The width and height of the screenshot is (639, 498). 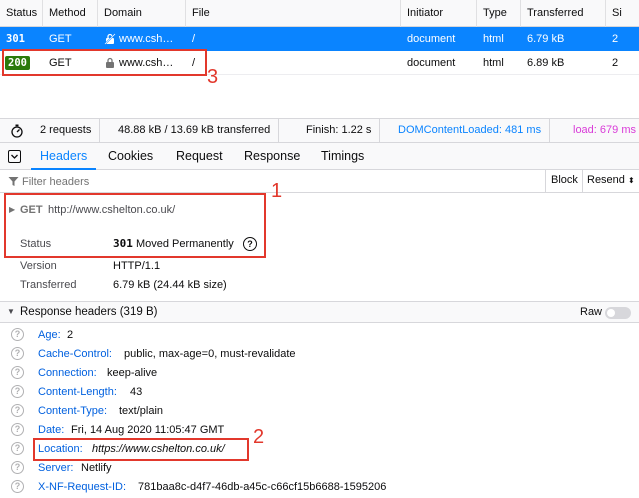 I want to click on insecure-icon, so click(x=110, y=39).